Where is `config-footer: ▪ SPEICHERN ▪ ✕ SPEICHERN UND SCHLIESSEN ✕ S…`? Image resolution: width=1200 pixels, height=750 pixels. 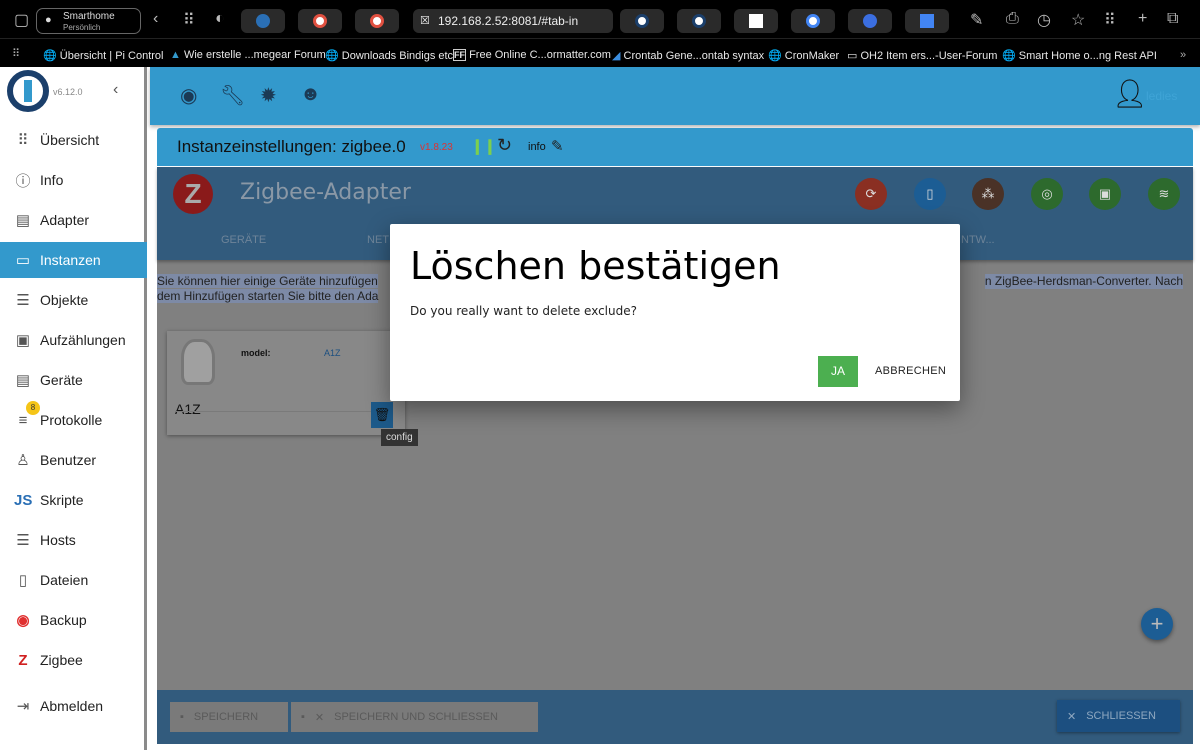
config-footer: ▪ SPEICHERN ▪ ✕ SPEICHERN UND SCHLIESSEN ✕ S… is located at coordinates (675, 717).